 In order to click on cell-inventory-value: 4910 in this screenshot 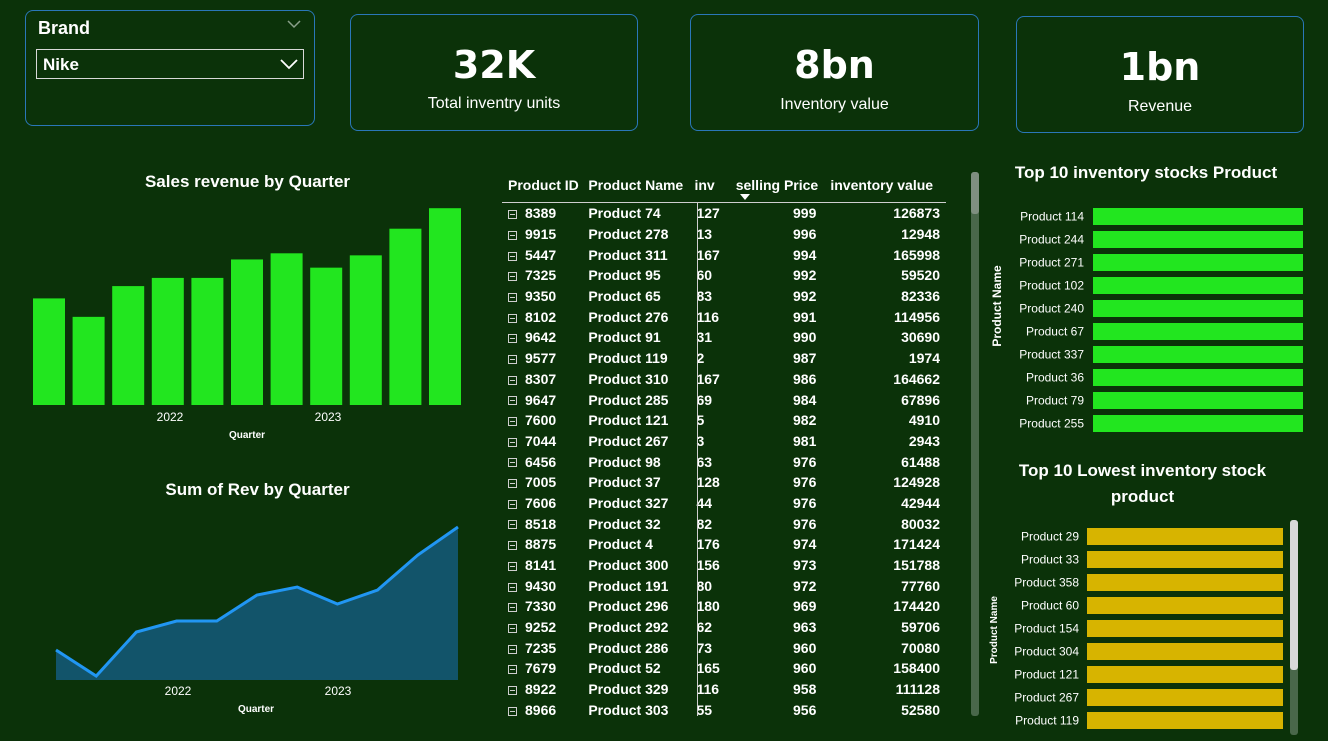, I will do `click(924, 420)`.